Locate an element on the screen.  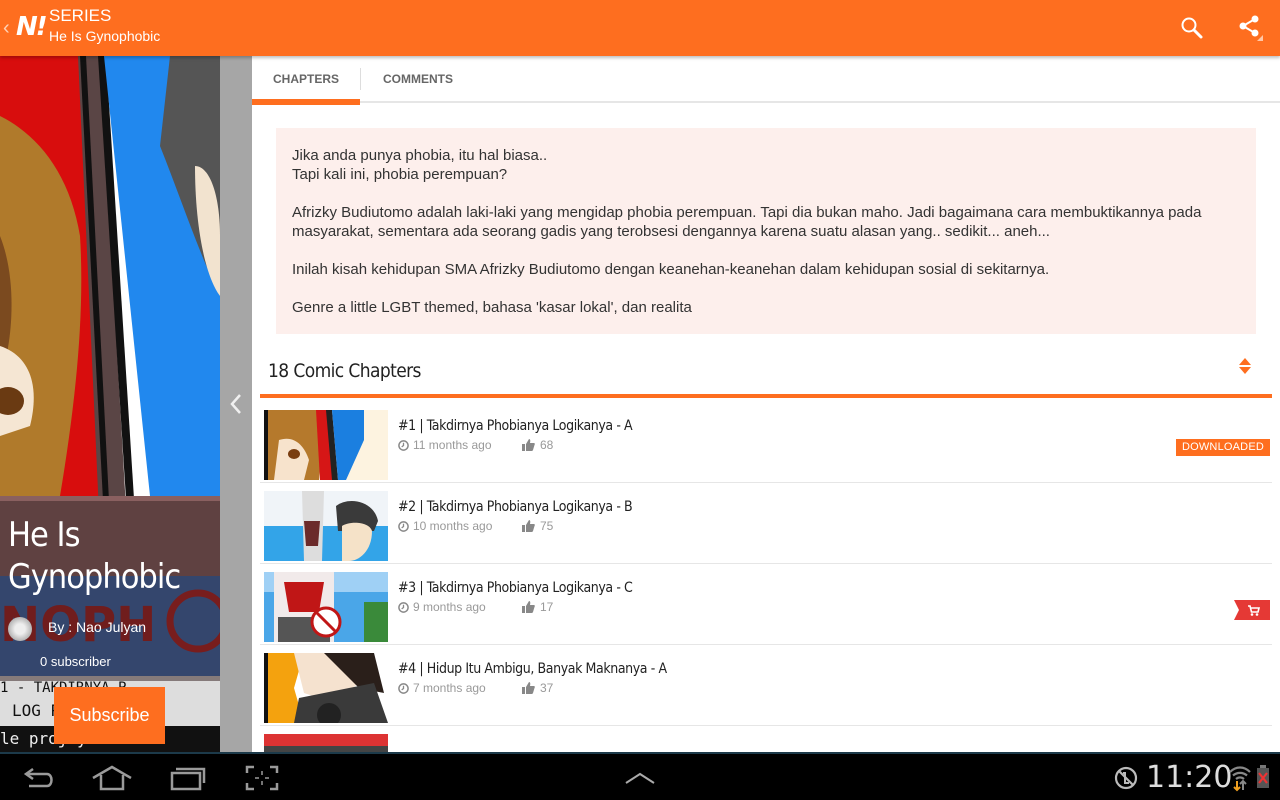
recent-apps-icon is located at coordinates (188, 779).